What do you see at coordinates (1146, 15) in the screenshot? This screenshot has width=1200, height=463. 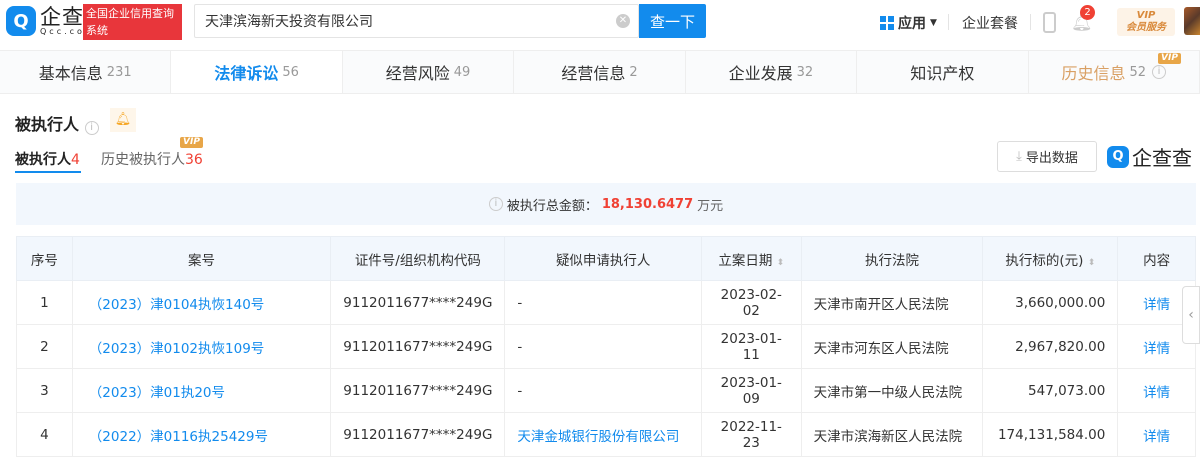 I see `vip-label: VIP` at bounding box center [1146, 15].